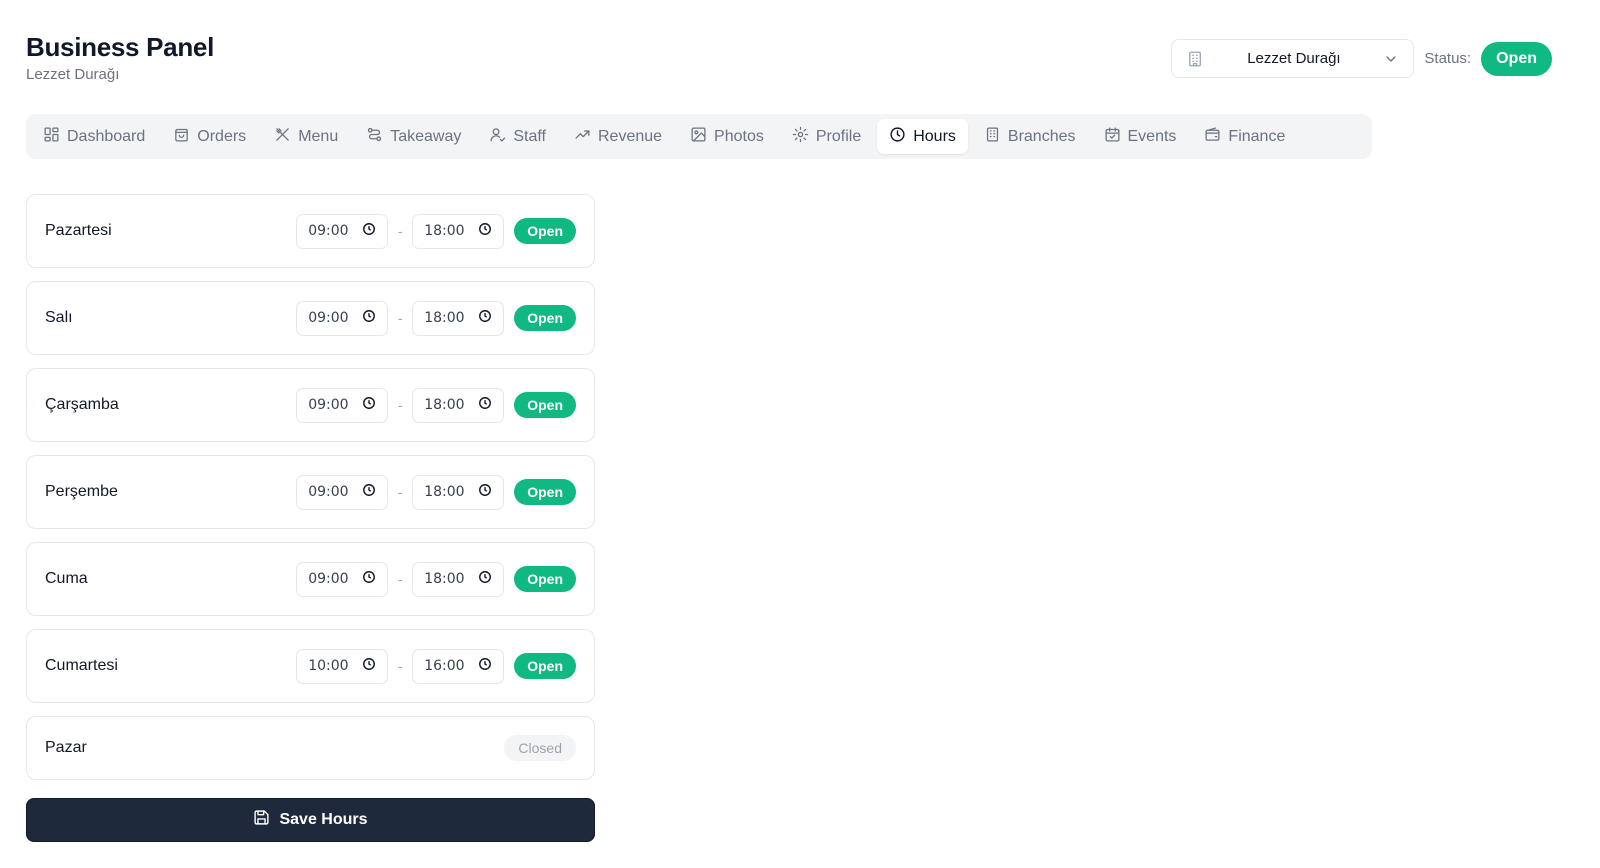  I want to click on tab-label: Menu, so click(318, 136).